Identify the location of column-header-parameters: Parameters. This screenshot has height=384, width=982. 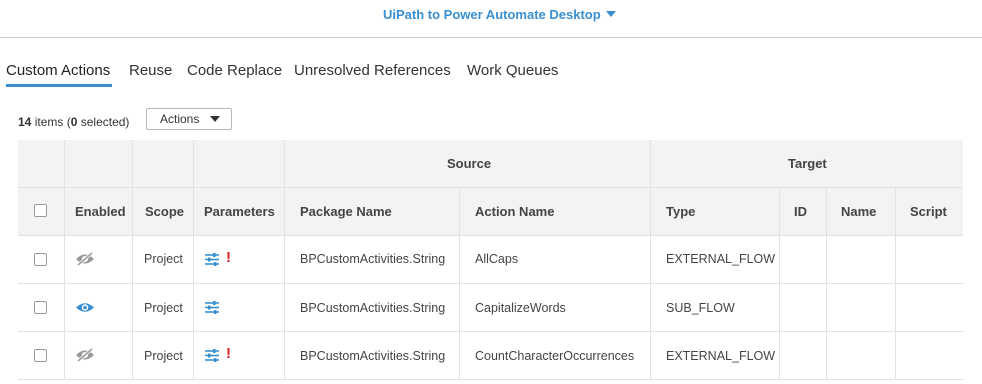
(239, 212).